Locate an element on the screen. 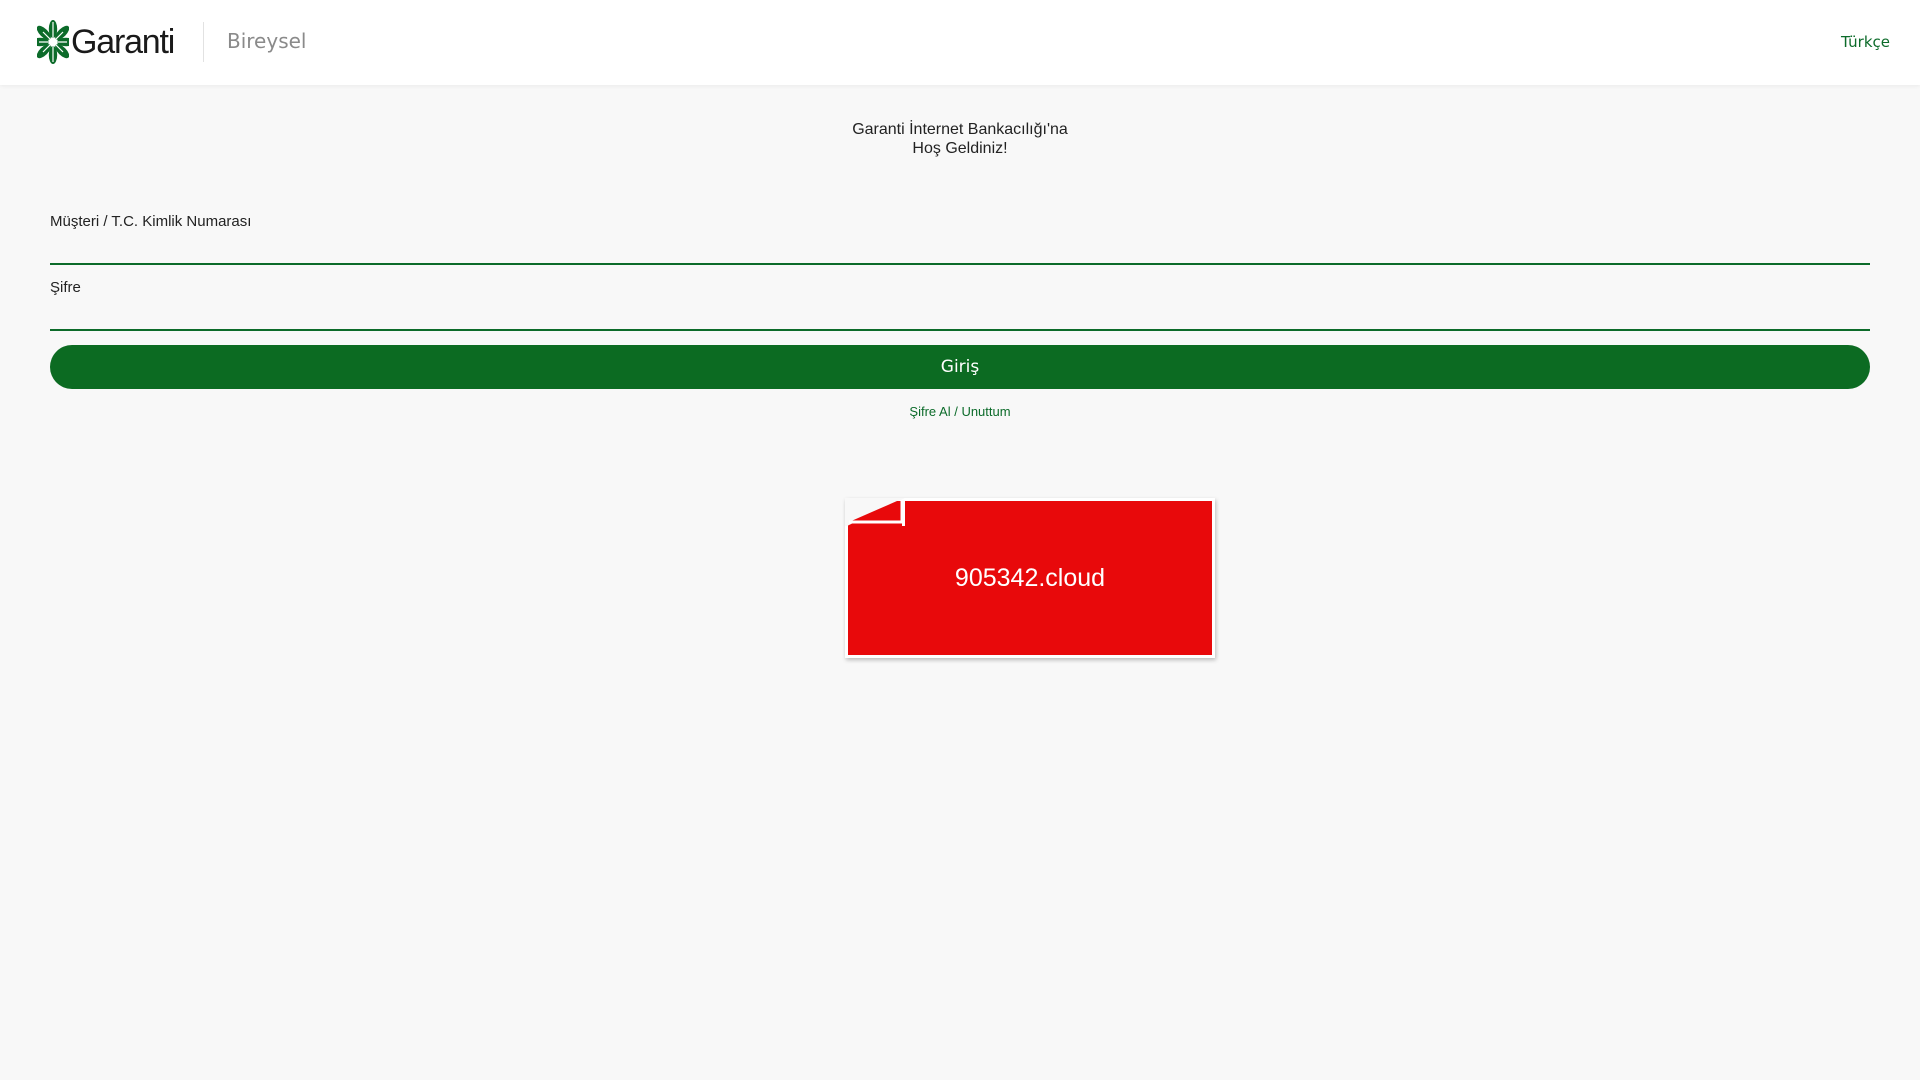  header-divider is located at coordinates (203, 42).